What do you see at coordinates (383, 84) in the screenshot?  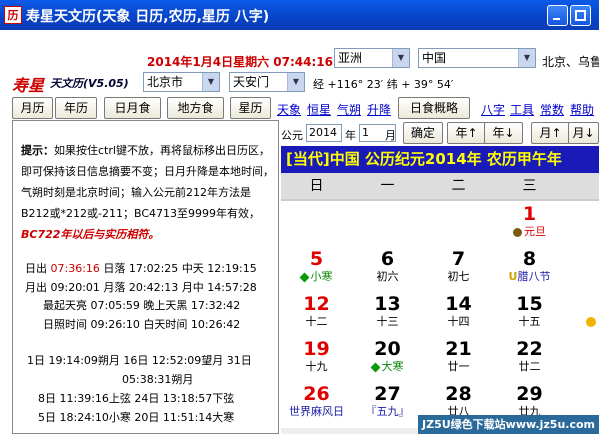 I see `coordinates-text: 经 +116° 23′ 纬 + 39° 54′` at bounding box center [383, 84].